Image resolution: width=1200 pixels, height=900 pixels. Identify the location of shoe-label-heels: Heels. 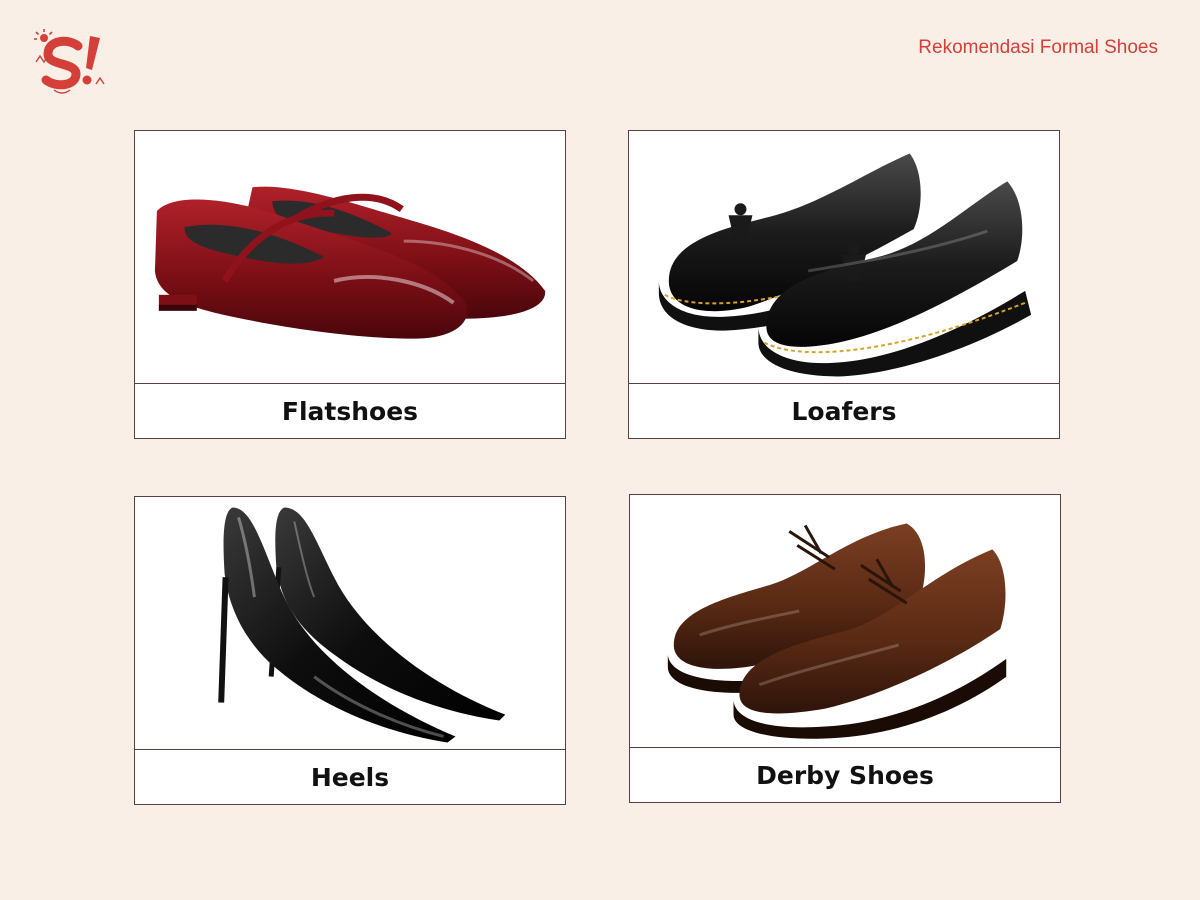
(350, 777).